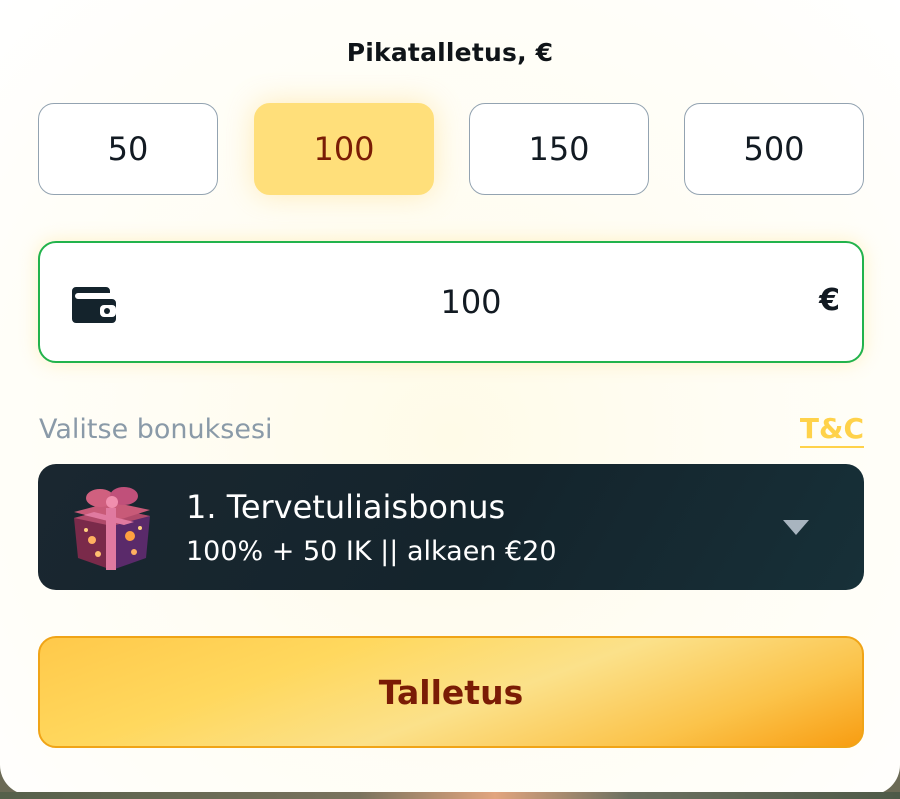  I want to click on wallet-icon, so click(94, 305).